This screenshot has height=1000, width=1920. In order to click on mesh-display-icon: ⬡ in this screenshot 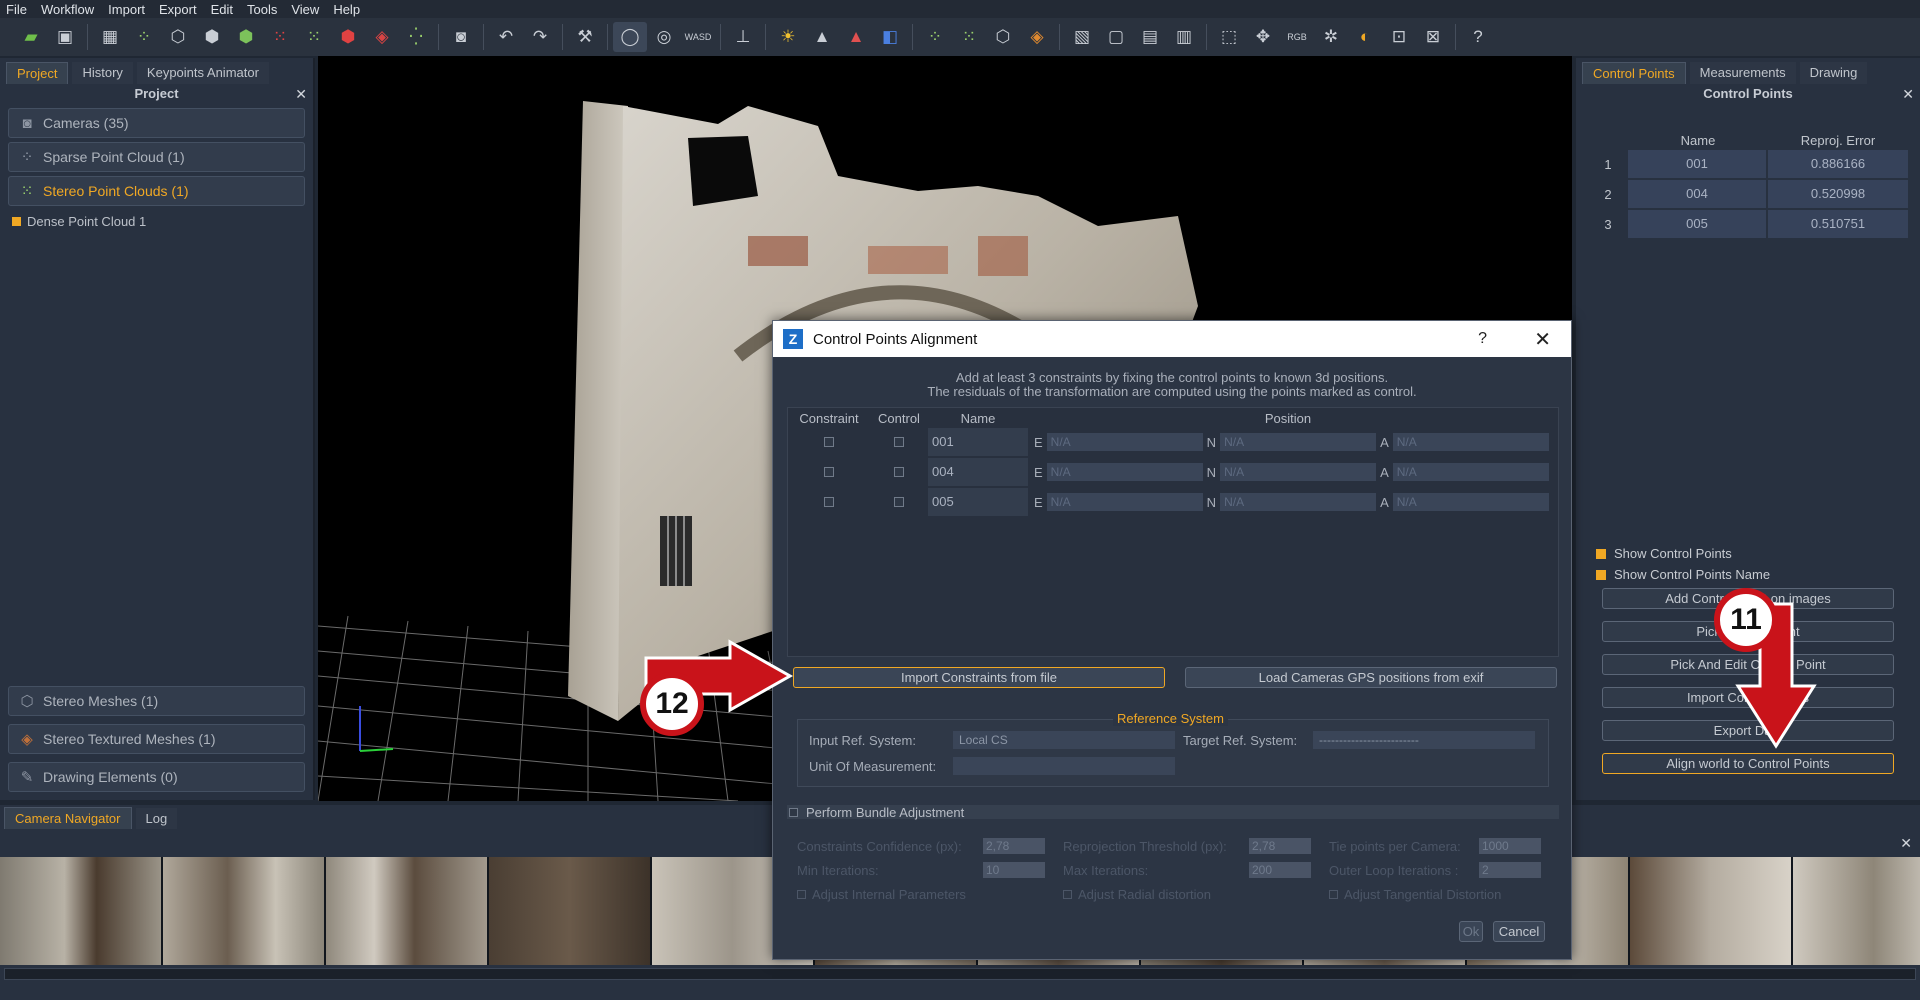, I will do `click(1003, 37)`.